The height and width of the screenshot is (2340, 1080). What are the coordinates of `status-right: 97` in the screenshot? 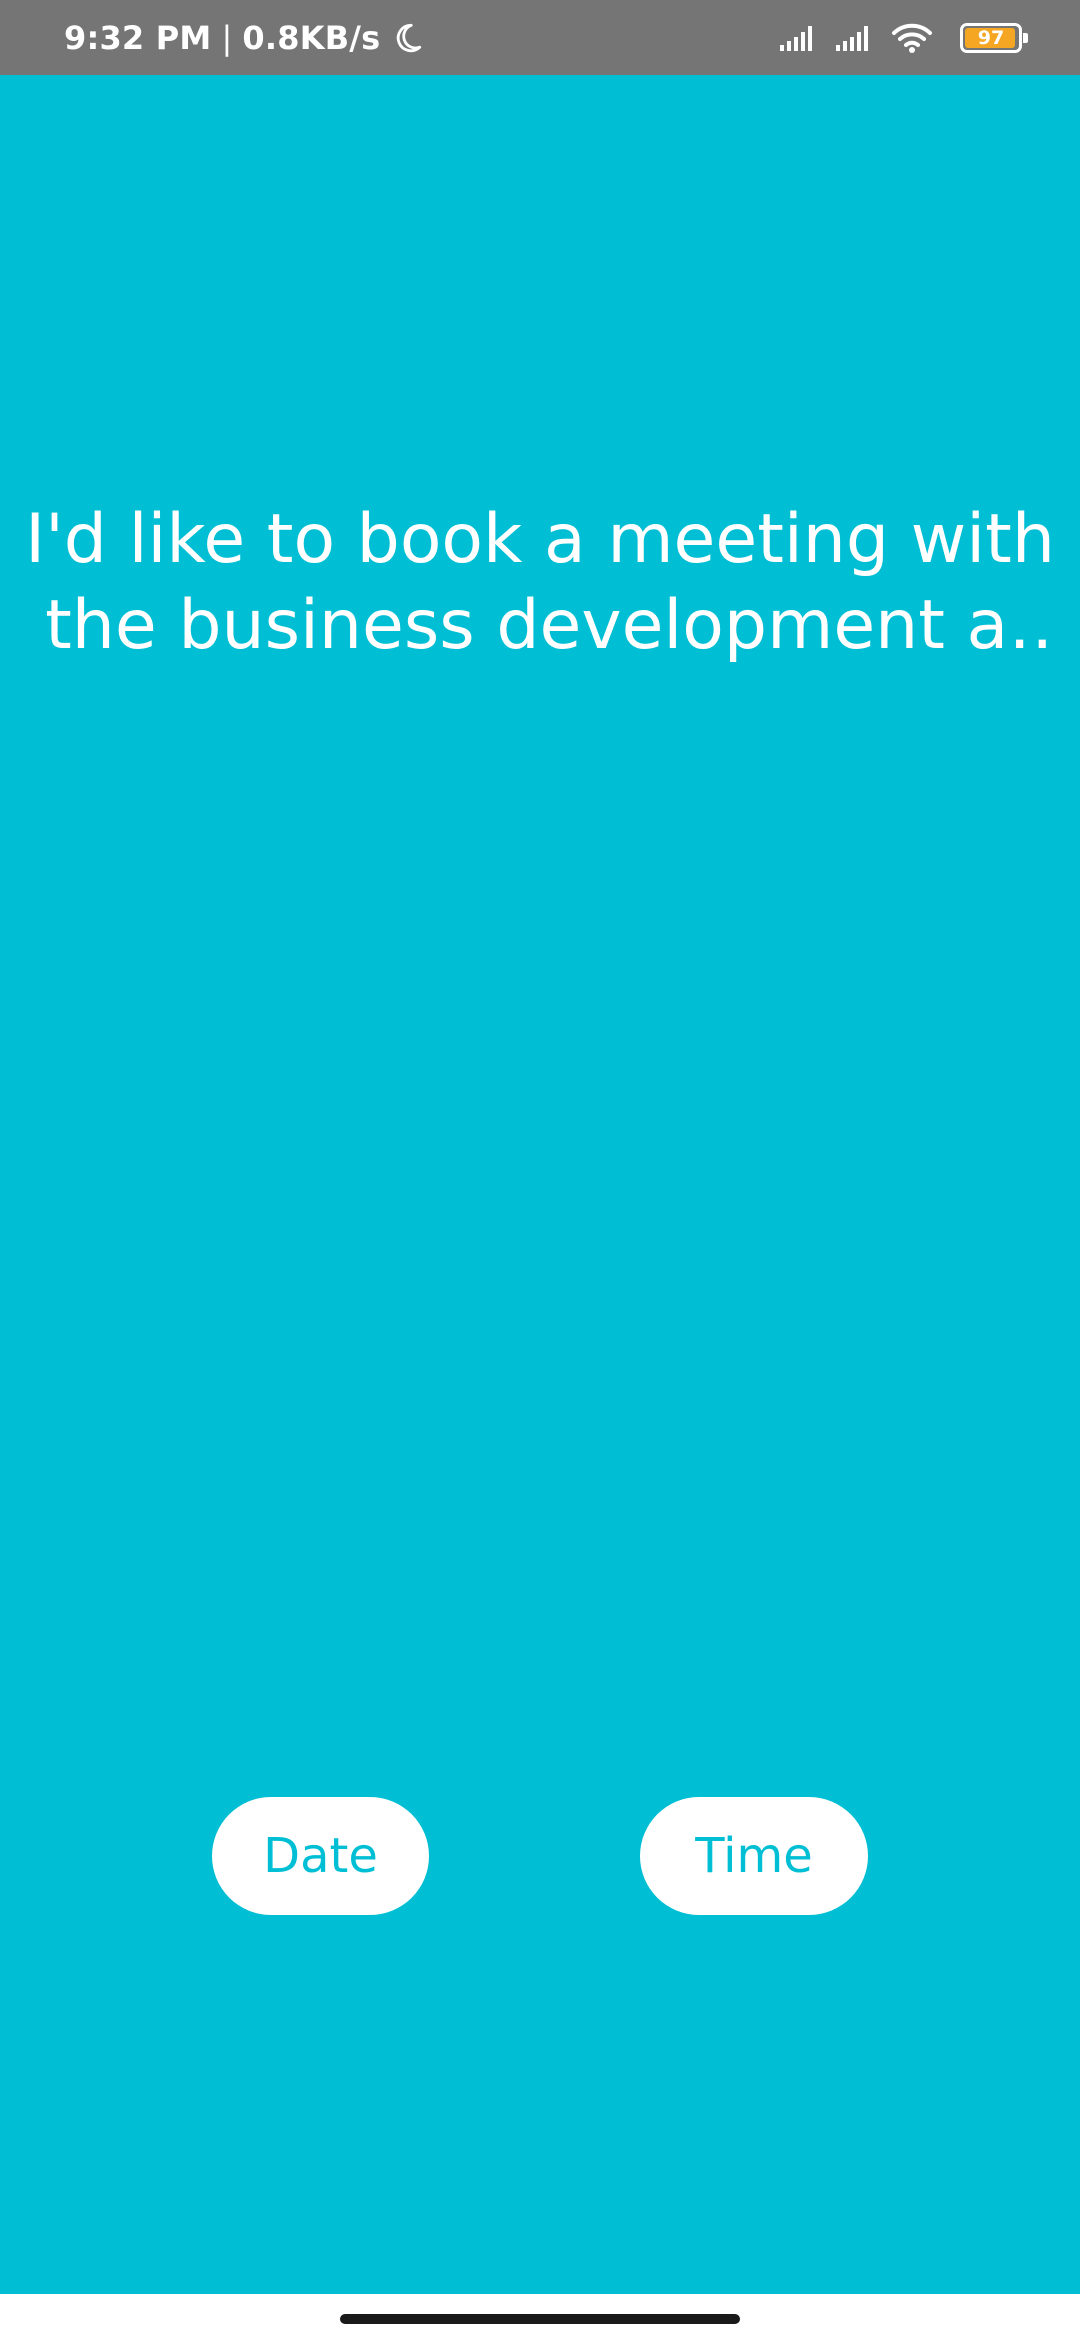 It's located at (903, 37).